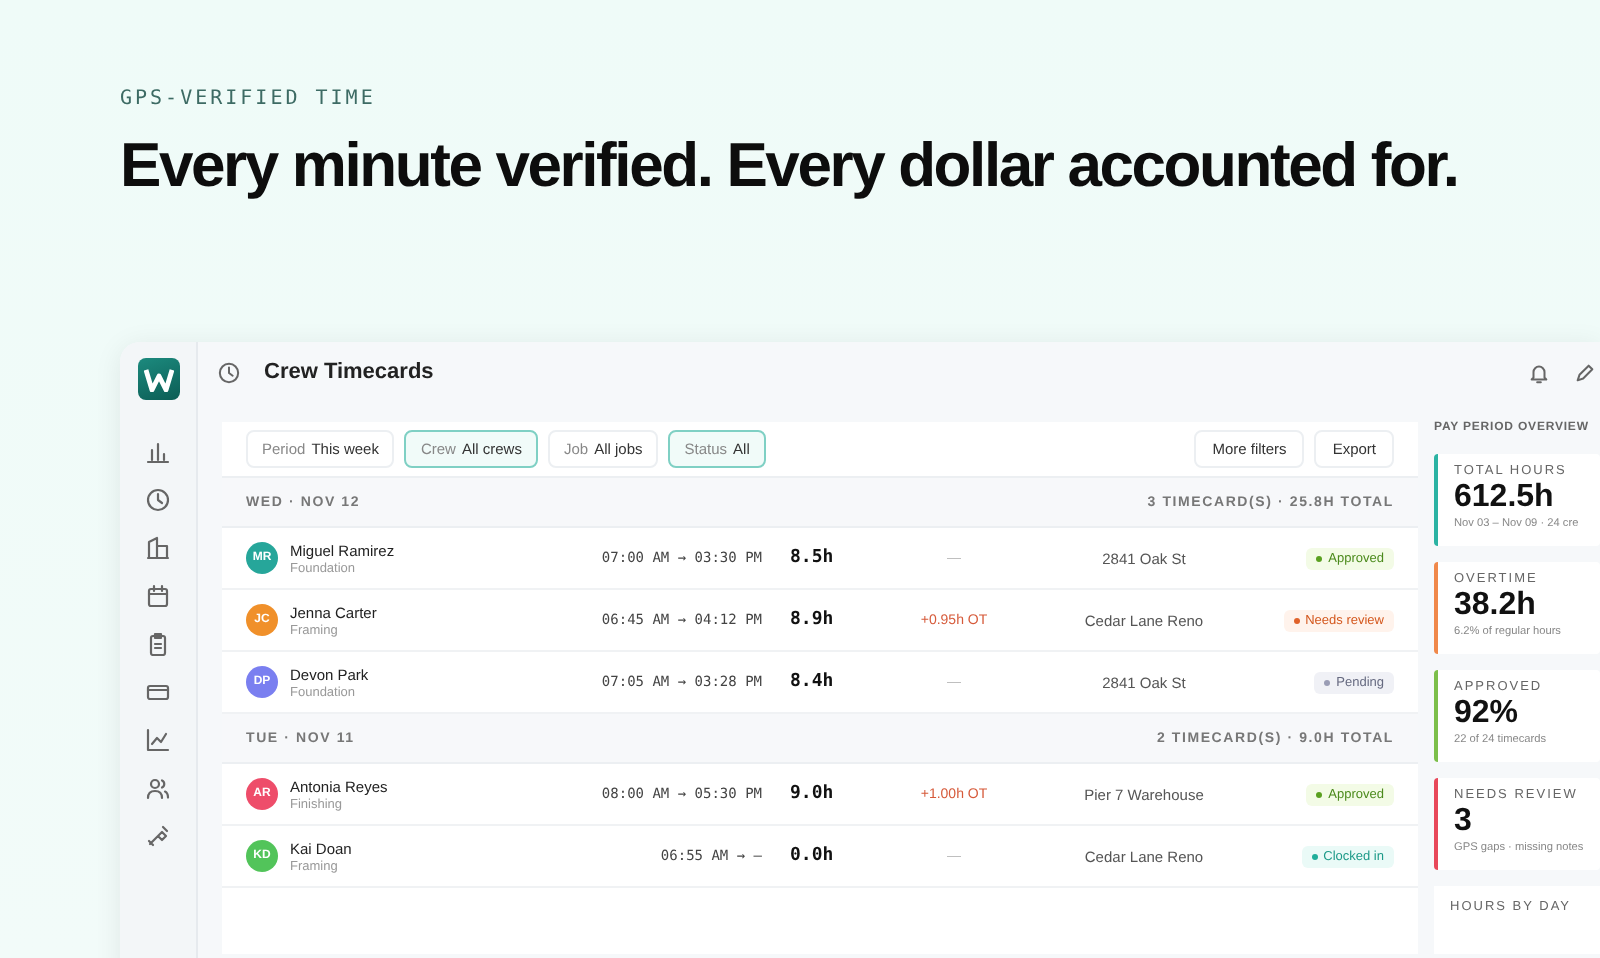 This screenshot has width=1600, height=958. I want to click on pencil-icon, so click(1585, 372).